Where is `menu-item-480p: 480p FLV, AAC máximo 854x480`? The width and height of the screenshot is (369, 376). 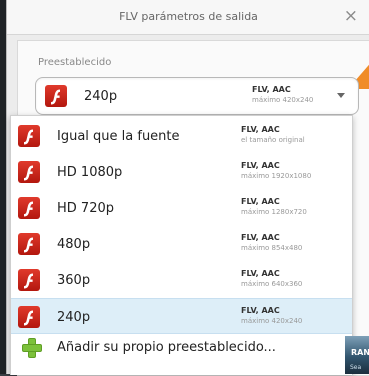
menu-item-480p: 480p FLV, AAC máximo 854x480 is located at coordinates (181, 244).